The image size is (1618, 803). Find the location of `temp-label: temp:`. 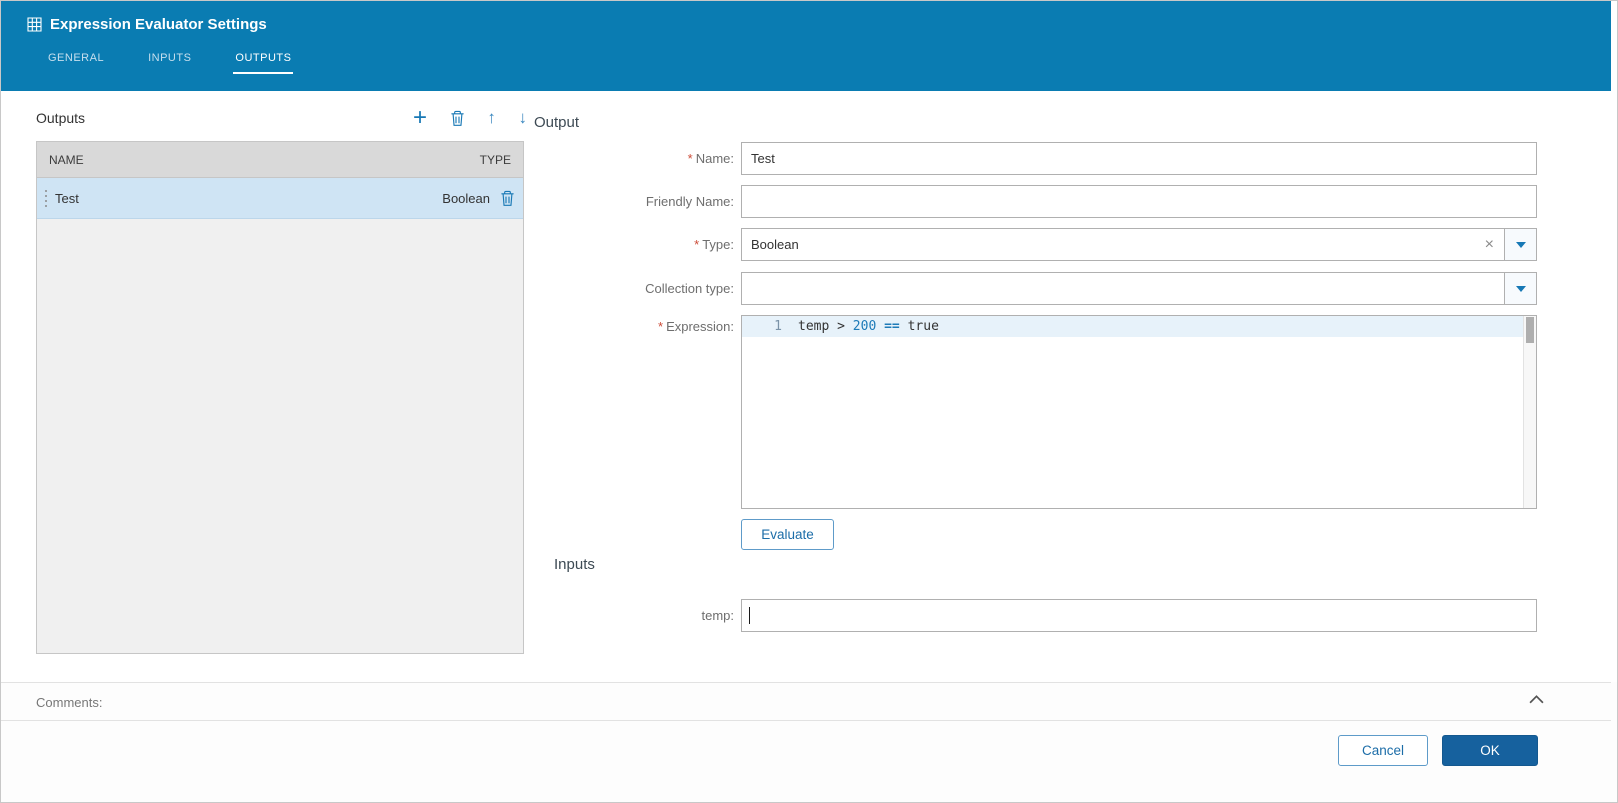

temp-label: temp: is located at coordinates (614, 615).